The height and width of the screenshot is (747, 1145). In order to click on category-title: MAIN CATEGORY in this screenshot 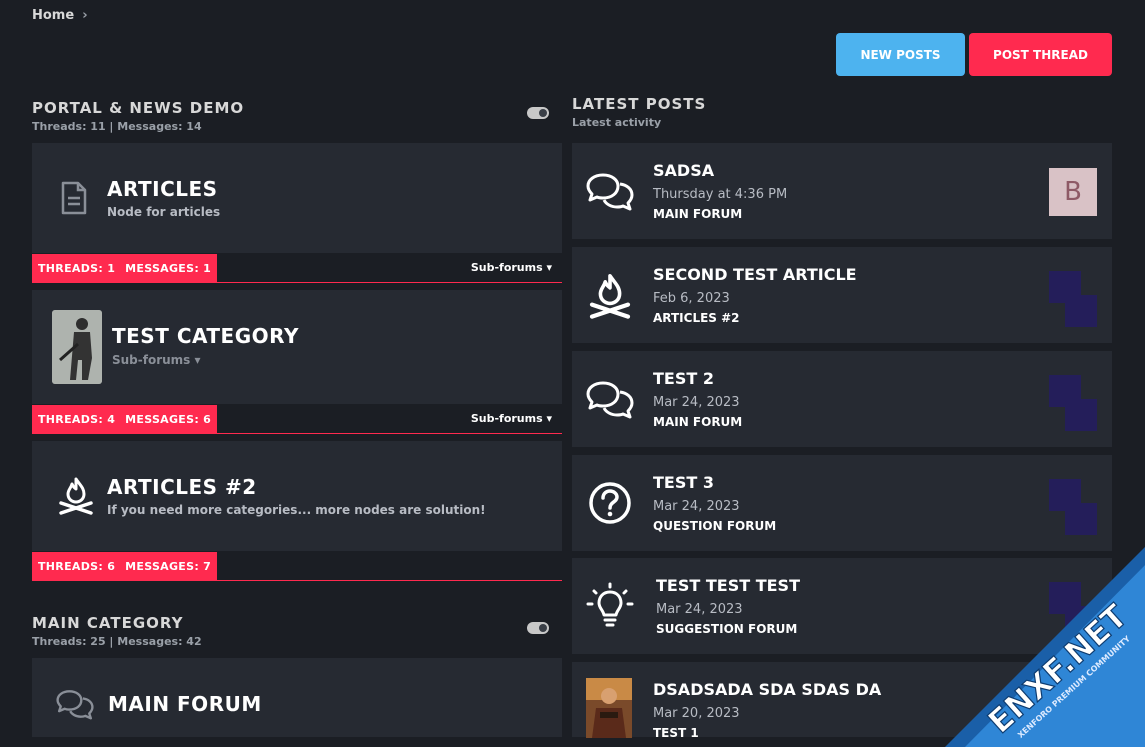, I will do `click(117, 623)`.